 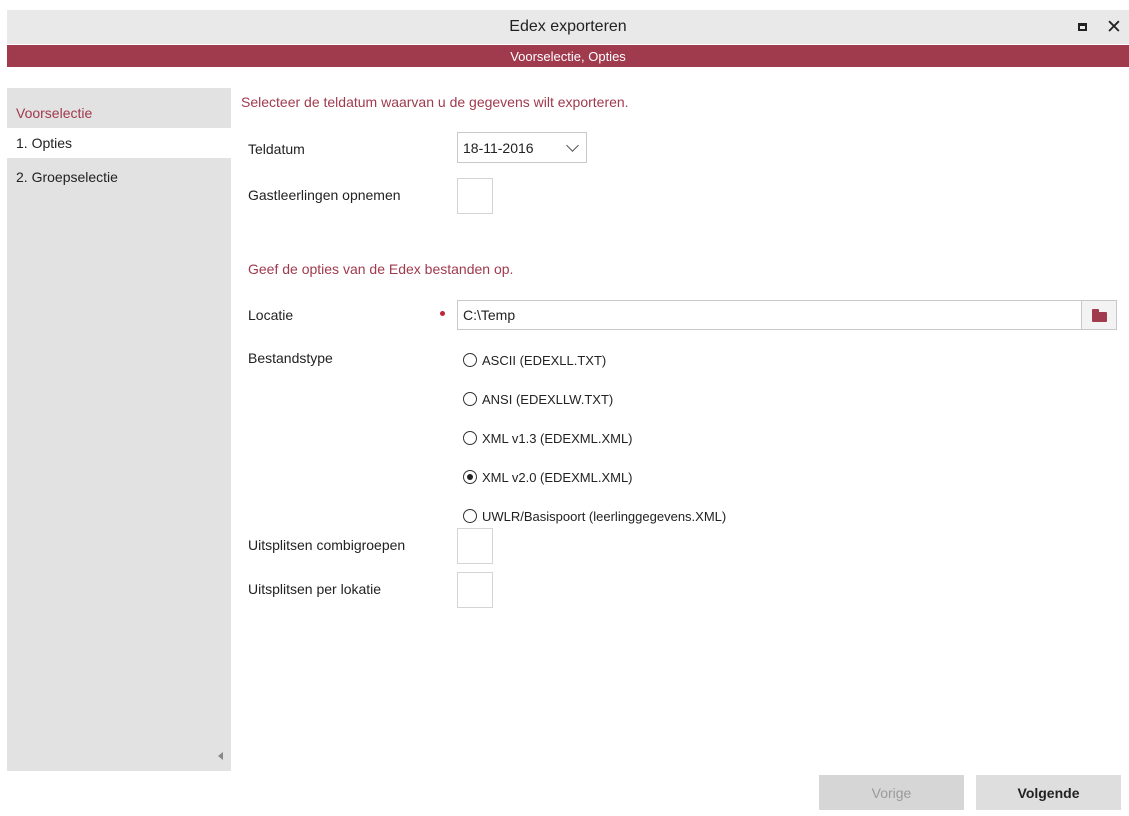 I want to click on collapse-sidebar-icon, so click(x=220, y=756).